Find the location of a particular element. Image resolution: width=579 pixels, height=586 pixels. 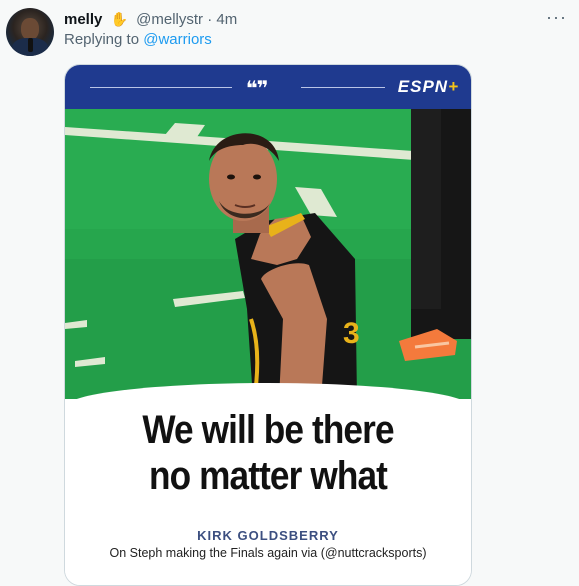

quote-author: KIRK GOLDSBERRY is located at coordinates (268, 535).